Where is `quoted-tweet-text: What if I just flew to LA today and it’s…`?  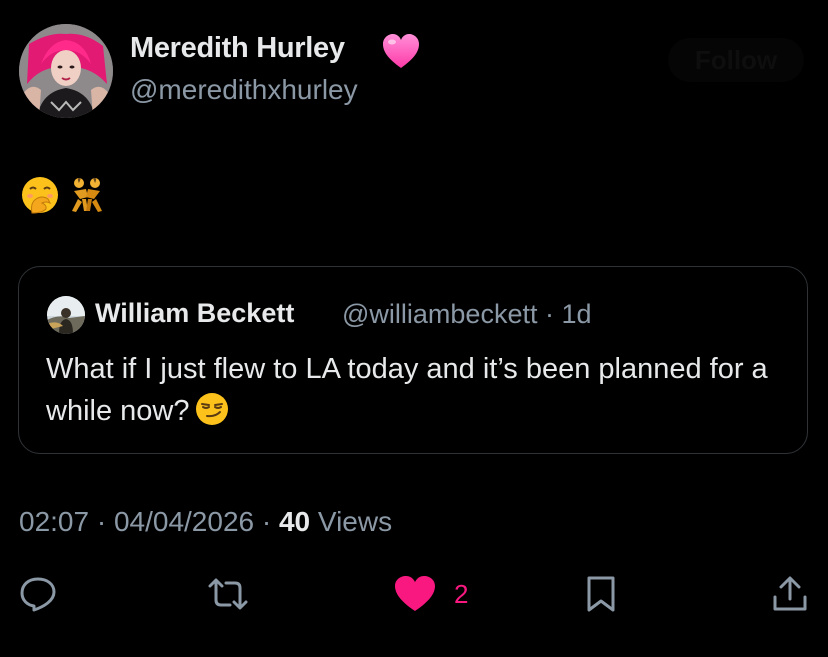 quoted-tweet-text: What if I just flew to LA today and it’s… is located at coordinates (418, 390).